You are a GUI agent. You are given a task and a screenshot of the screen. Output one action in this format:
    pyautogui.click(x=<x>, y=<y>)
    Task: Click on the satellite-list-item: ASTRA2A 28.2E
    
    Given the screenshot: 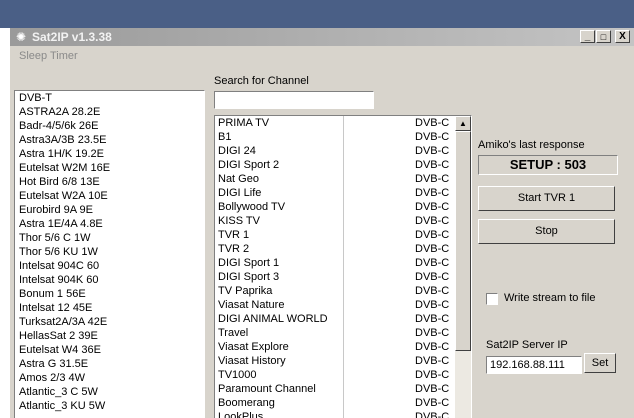 What is the action you would take?
    pyautogui.click(x=109, y=112)
    